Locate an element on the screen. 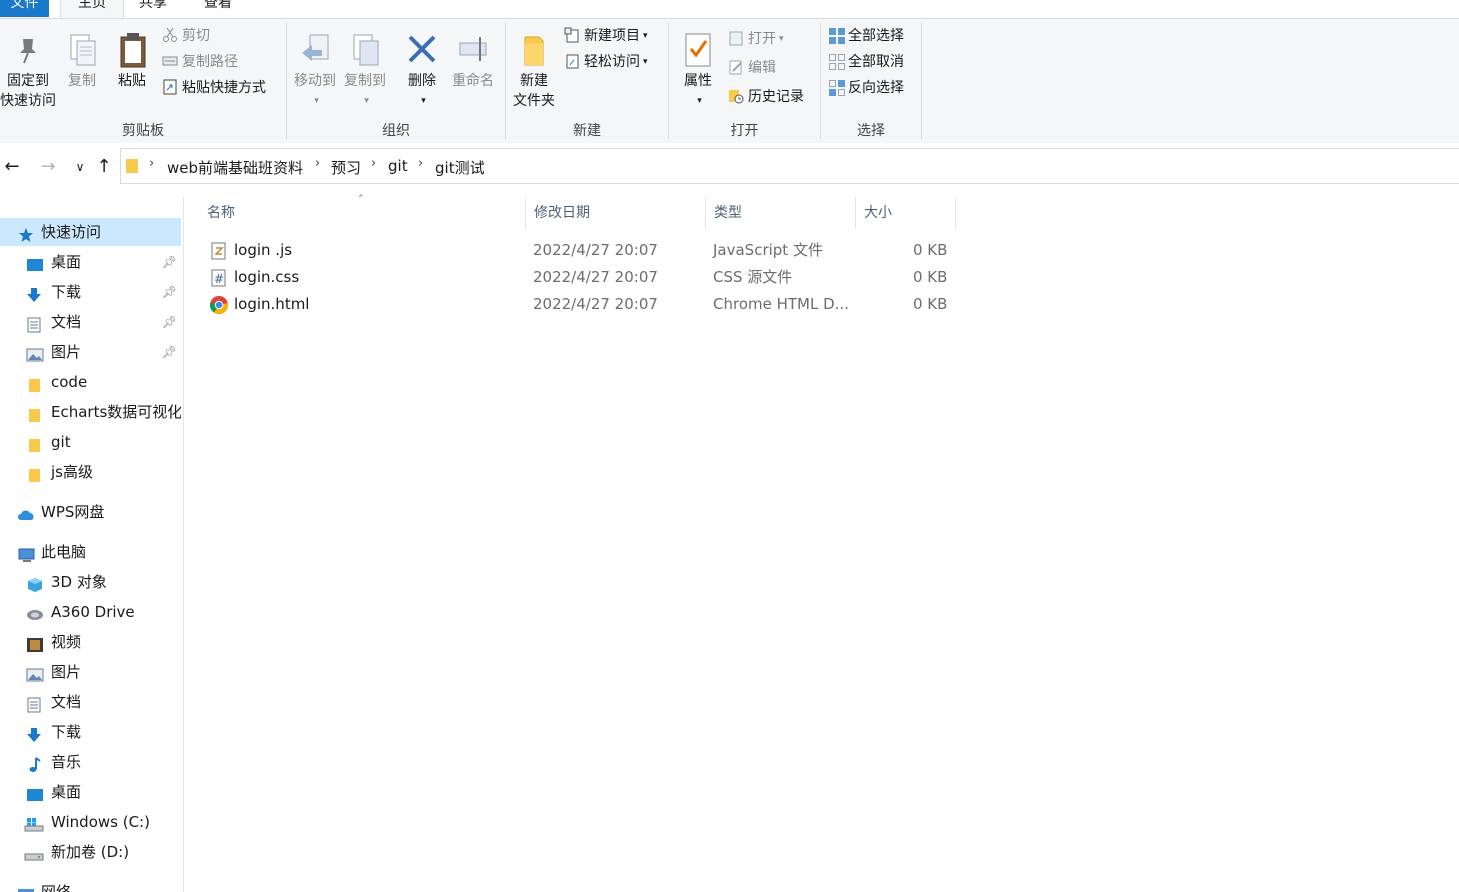 The image size is (1459, 892). sidebar-item-3d-objects: 3D 对象 is located at coordinates (90, 582).